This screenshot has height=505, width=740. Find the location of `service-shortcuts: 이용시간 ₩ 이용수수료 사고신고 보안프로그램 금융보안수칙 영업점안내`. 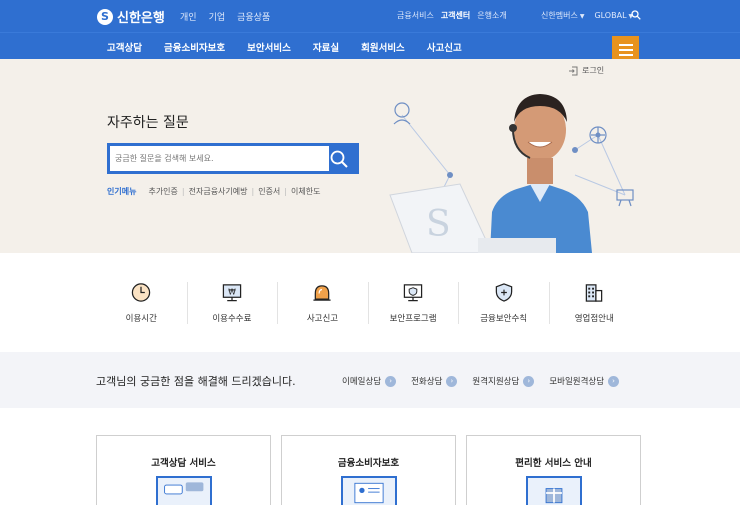

service-shortcuts: 이용시간 ₩ 이용수수료 사고신고 보안프로그램 금융보안수칙 영업점안내 is located at coordinates (368, 303).